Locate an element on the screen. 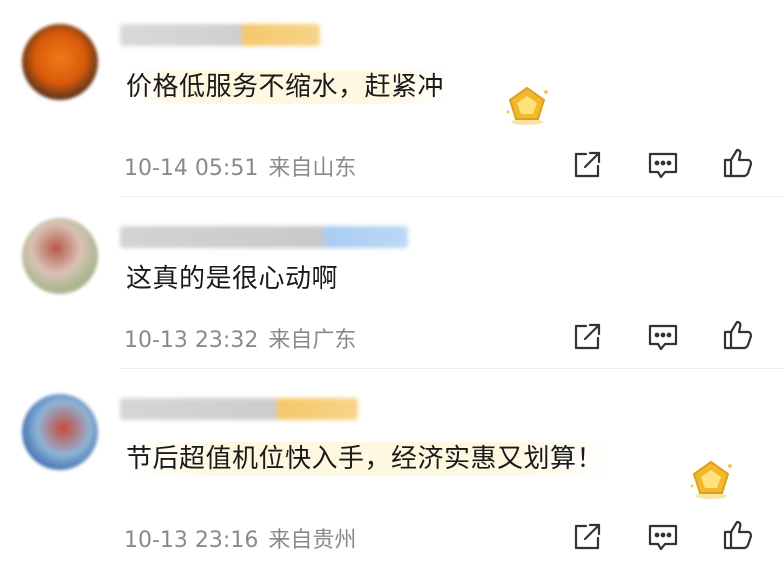 This screenshot has width=784, height=562. comment-location: 来自贵州 is located at coordinates (312, 540).